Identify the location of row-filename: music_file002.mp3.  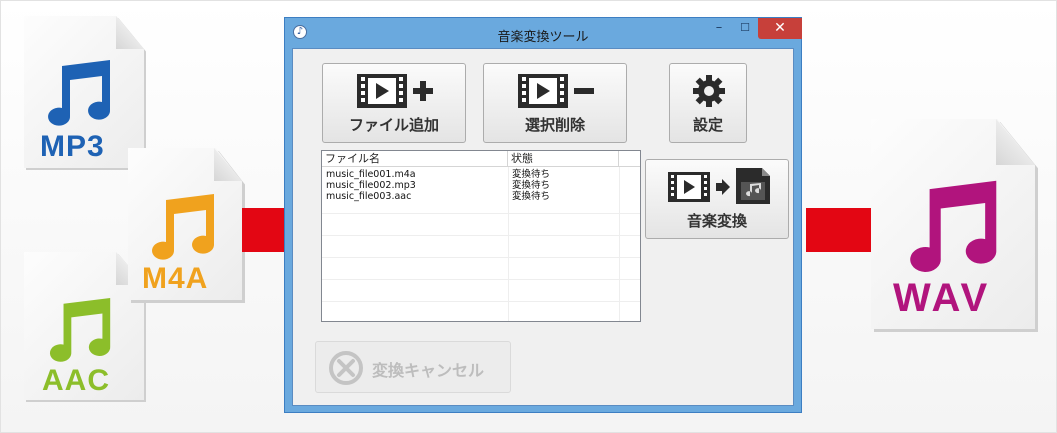
(371, 185).